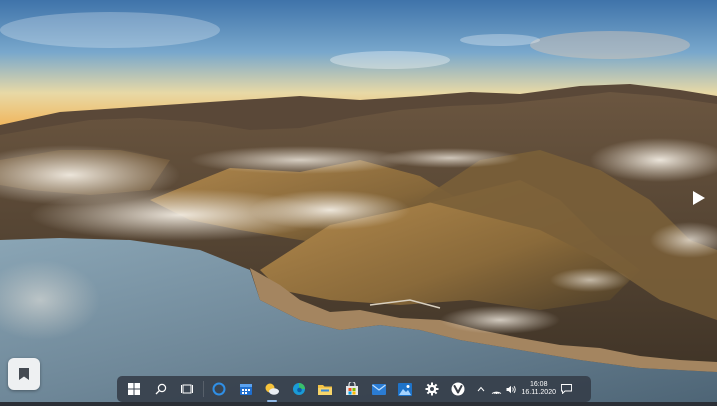 Image resolution: width=717 pixels, height=406 pixels. I want to click on volume-button, so click(511, 389).